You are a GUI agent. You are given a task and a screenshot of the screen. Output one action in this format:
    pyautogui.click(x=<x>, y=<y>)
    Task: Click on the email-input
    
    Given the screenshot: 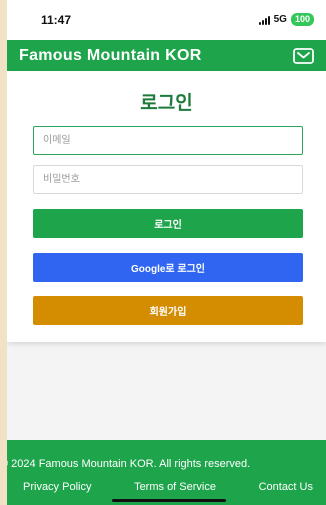 What is the action you would take?
    pyautogui.click(x=168, y=140)
    